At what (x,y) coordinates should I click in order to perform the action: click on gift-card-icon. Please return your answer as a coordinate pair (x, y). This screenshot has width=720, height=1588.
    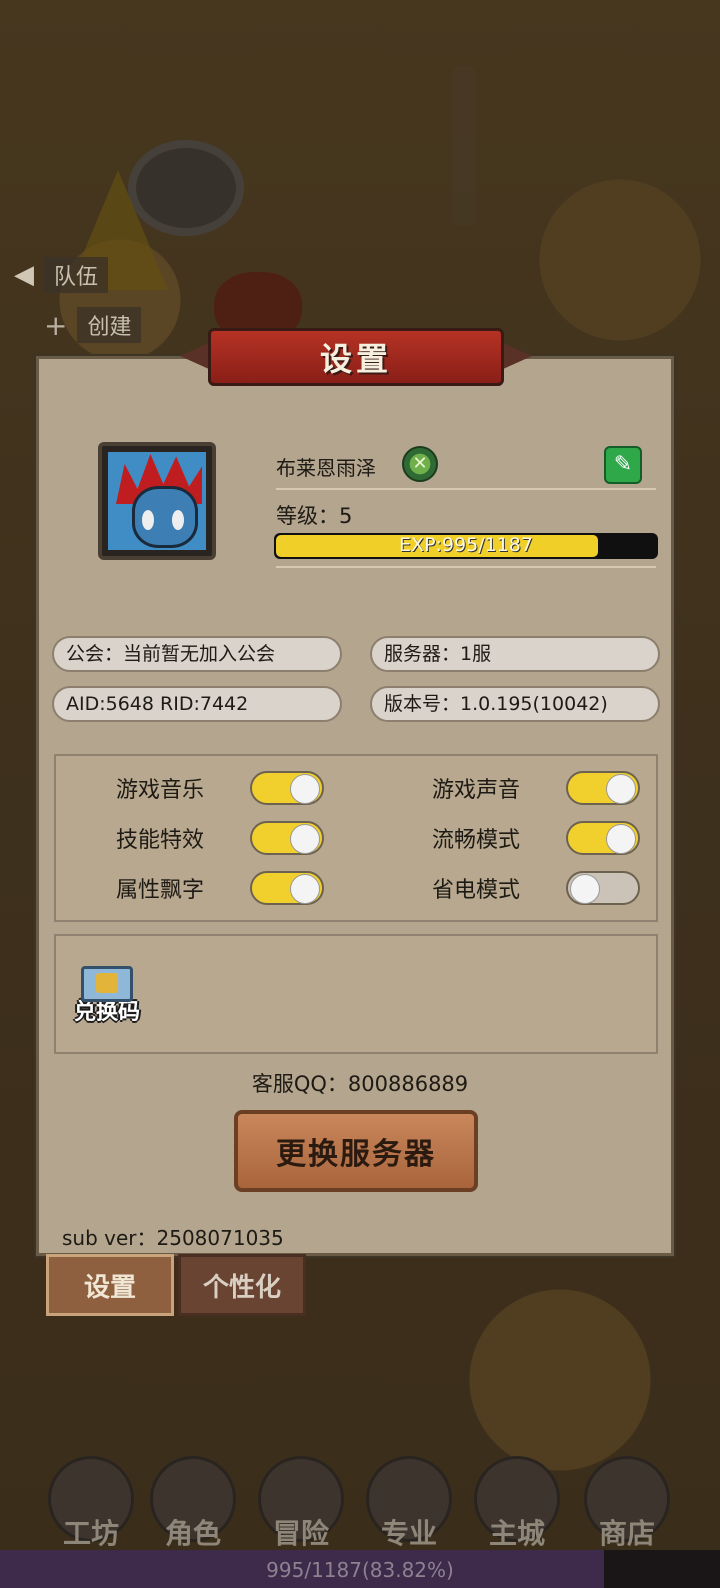
    Looking at the image, I should click on (107, 984).